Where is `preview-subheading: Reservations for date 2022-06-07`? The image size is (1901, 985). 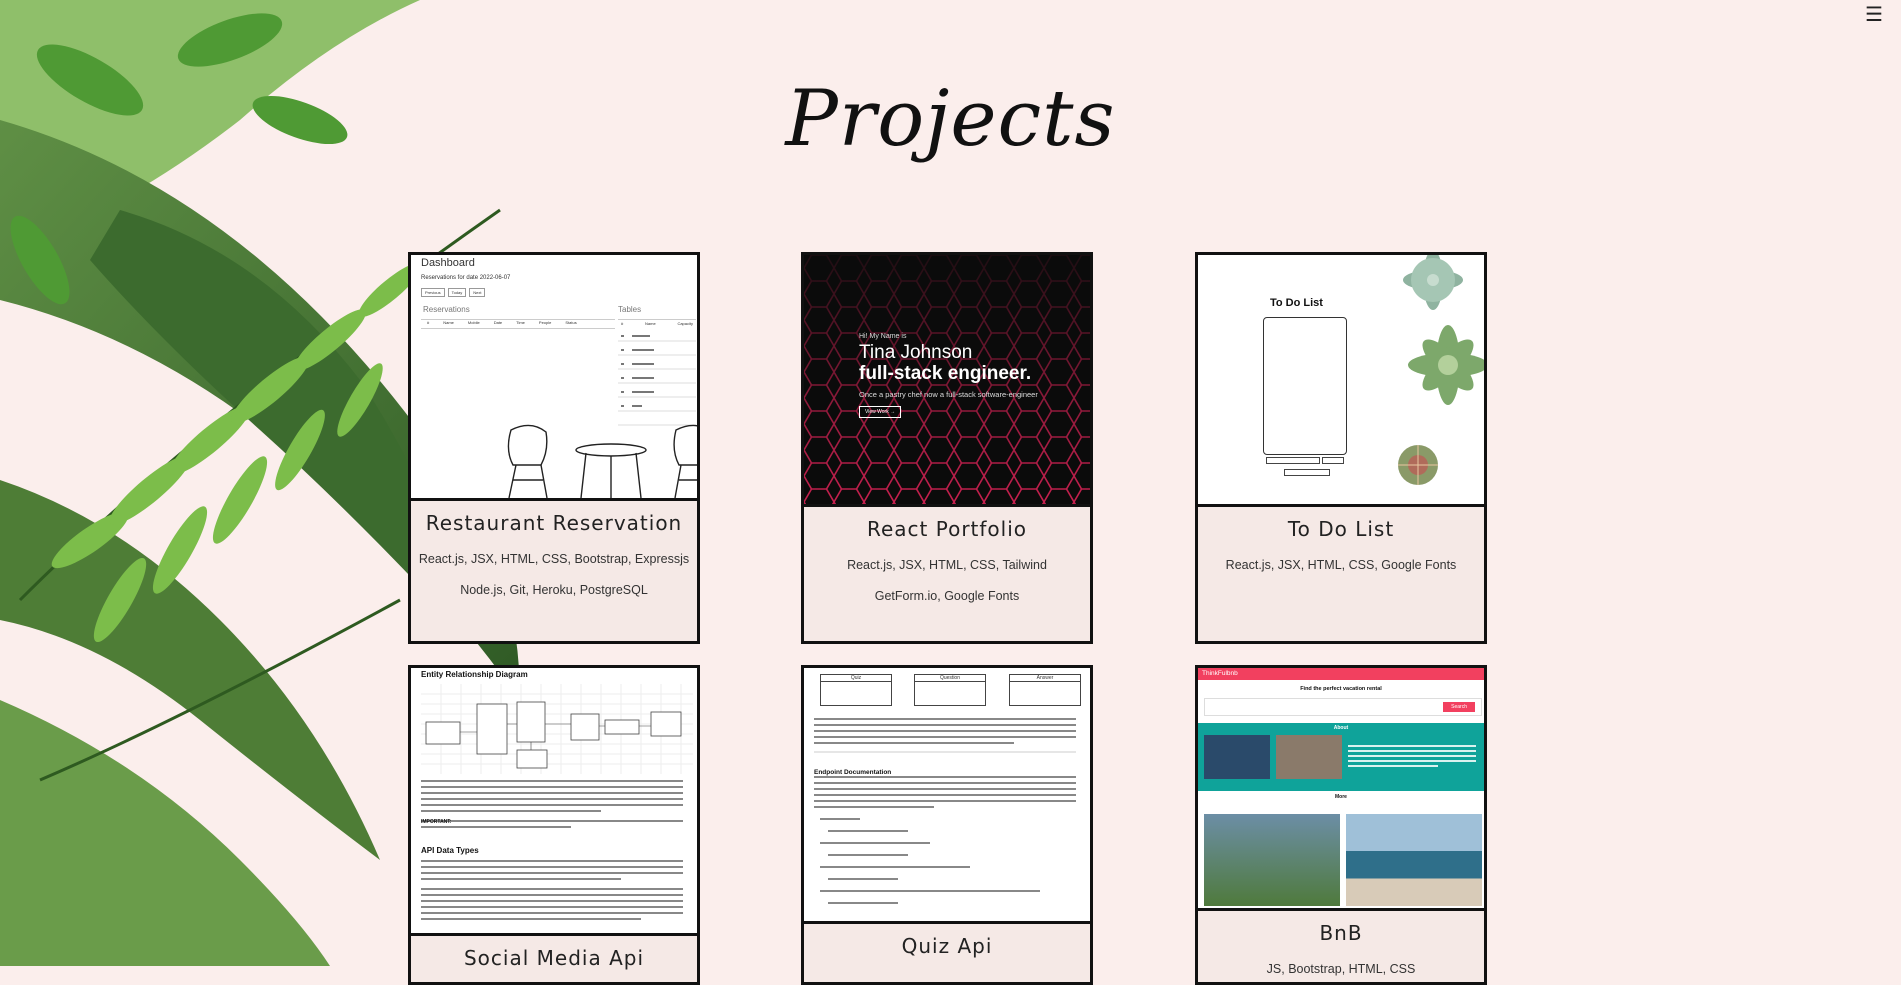 preview-subheading: Reservations for date 2022-06-07 is located at coordinates (466, 278).